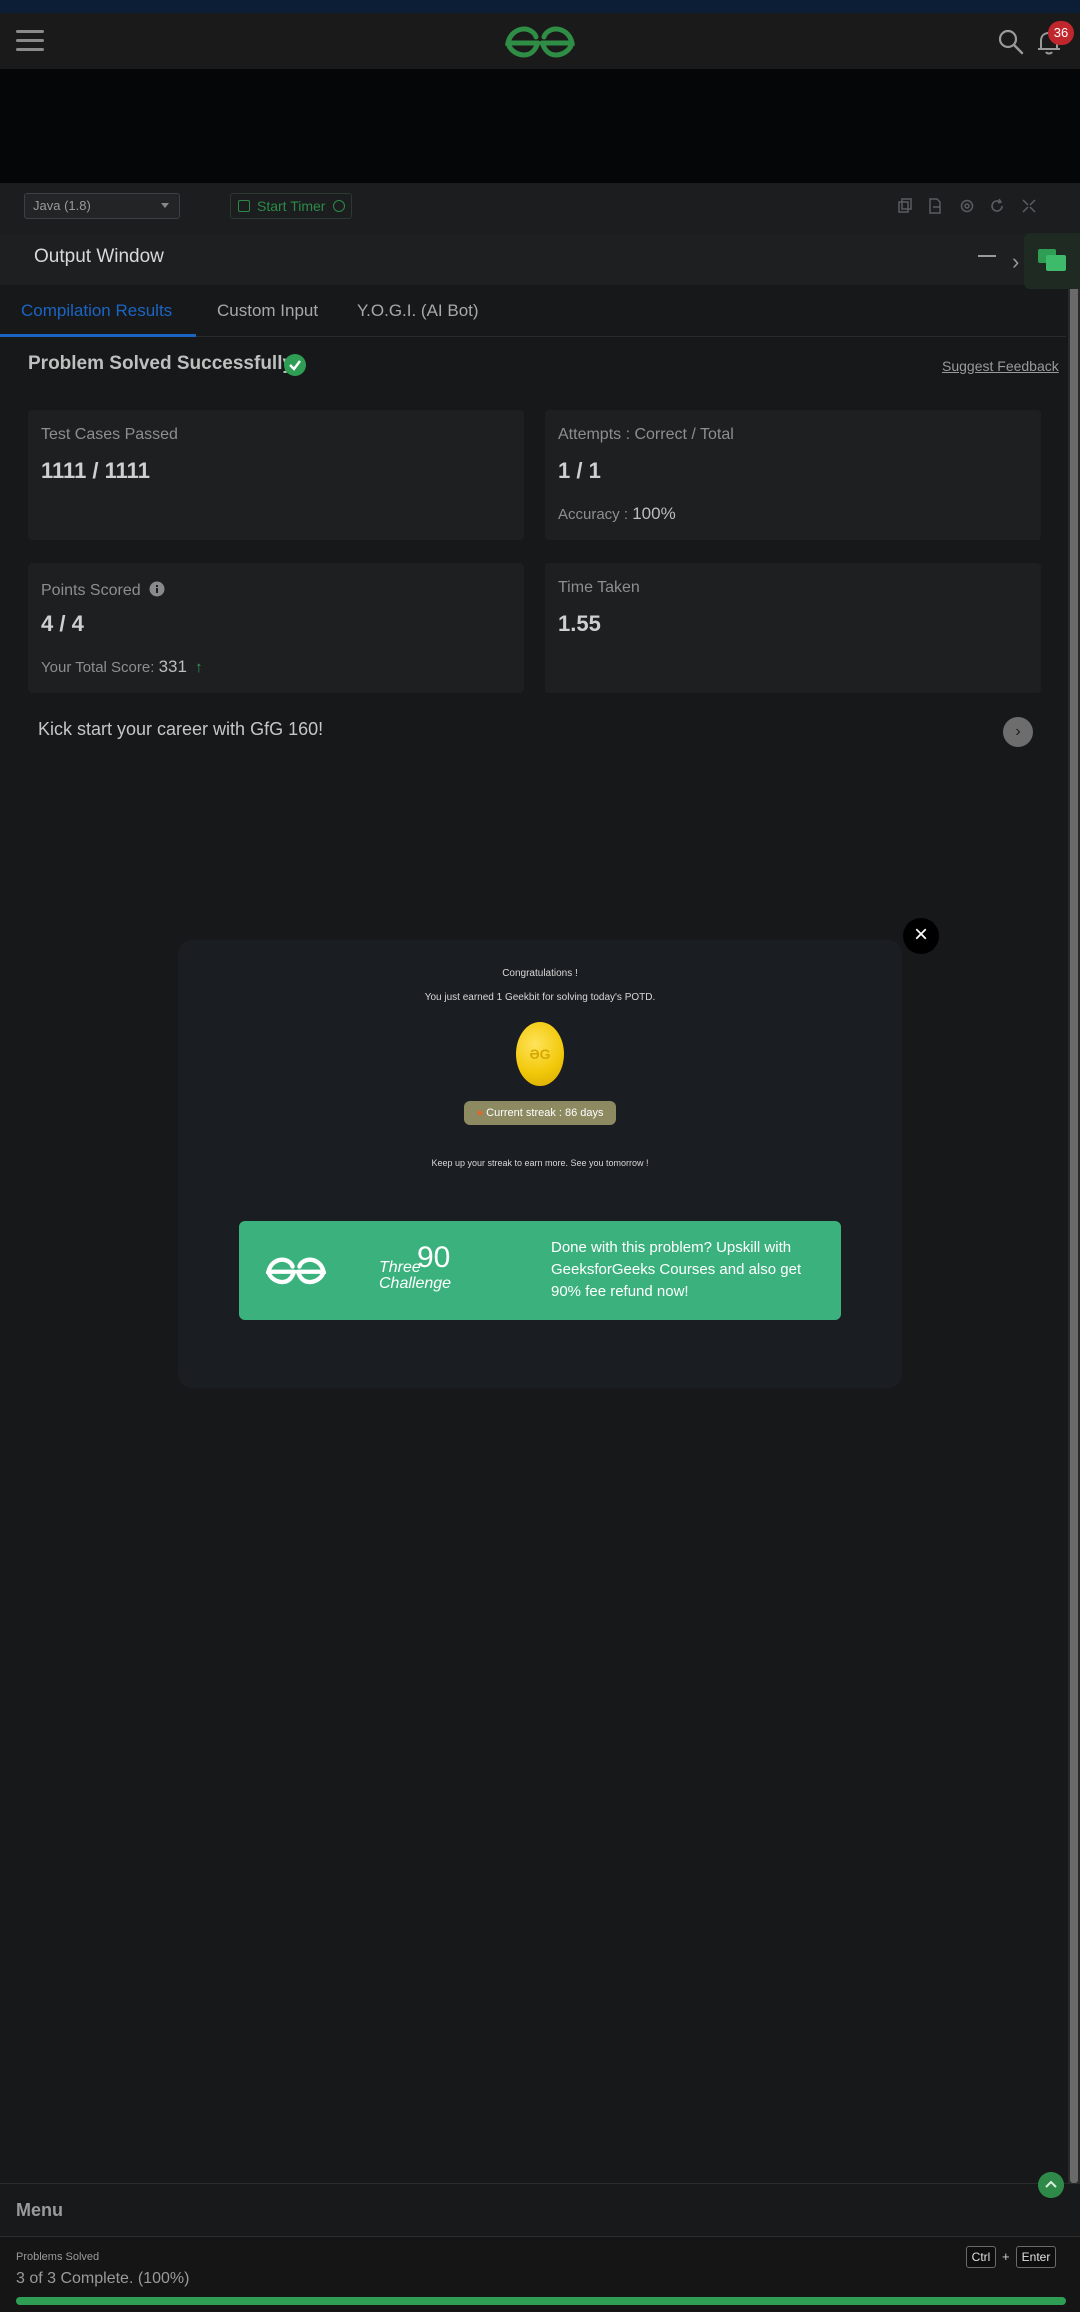 The image size is (1080, 2312). I want to click on chevron-up-icon, so click(1051, 2185).